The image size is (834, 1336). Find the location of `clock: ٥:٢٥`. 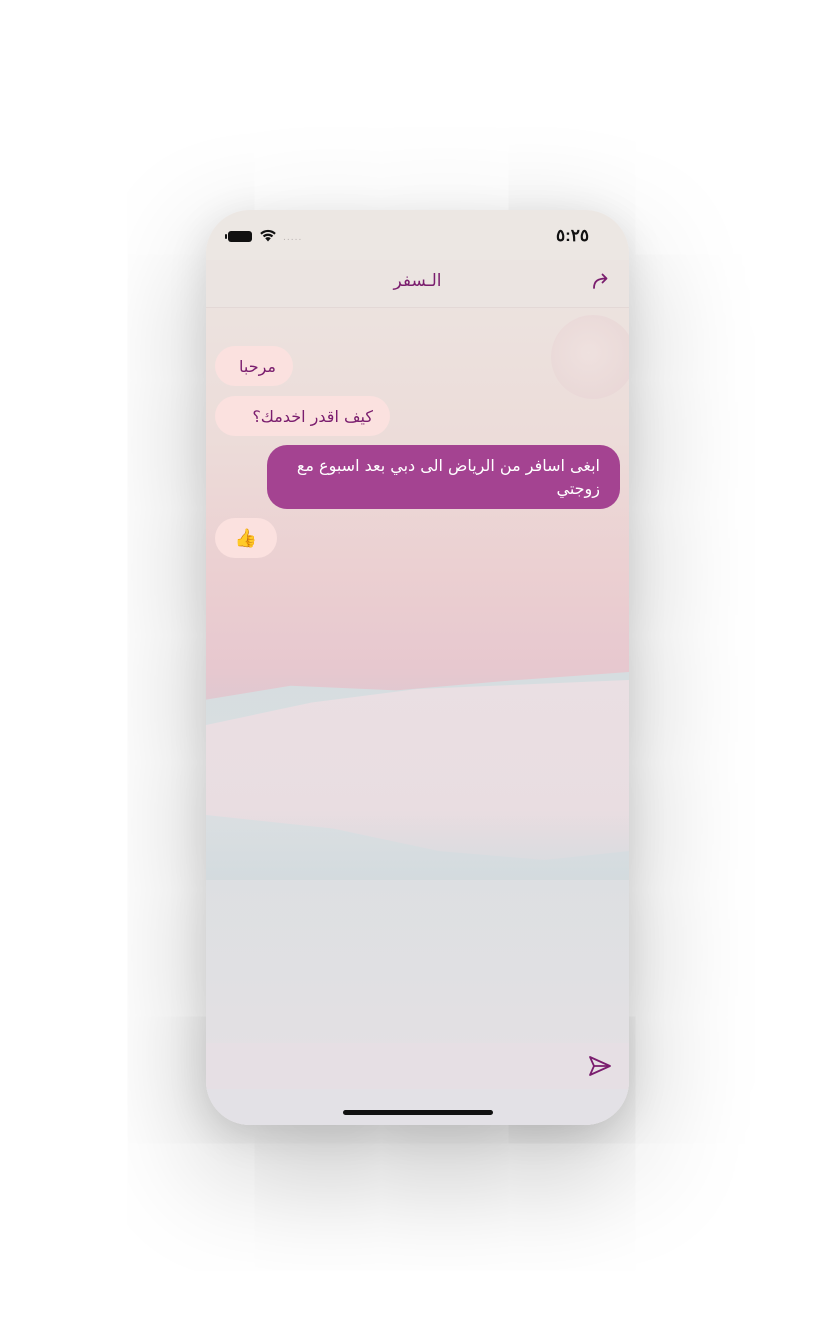

clock: ٥:٢٥ is located at coordinates (572, 235).